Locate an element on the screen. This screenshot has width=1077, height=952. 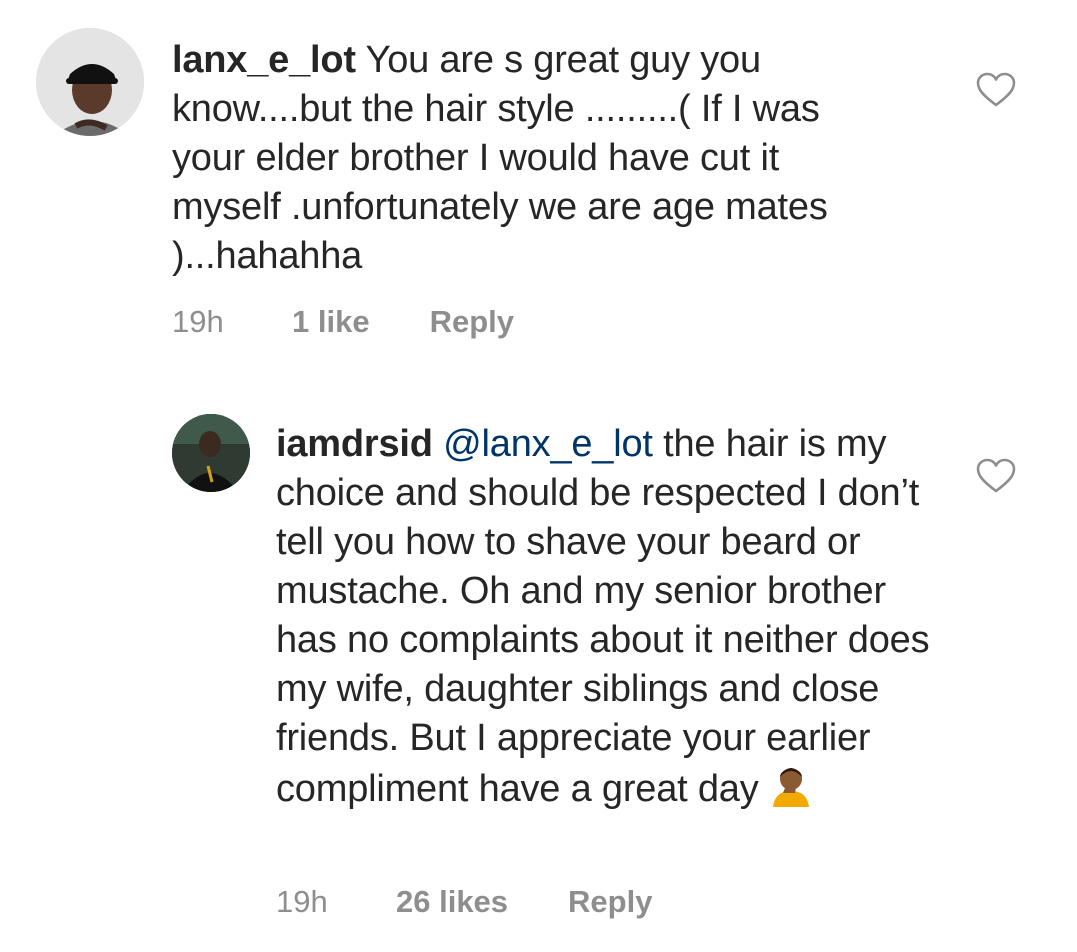
comment-likes-count: 26 likes is located at coordinates (452, 902).